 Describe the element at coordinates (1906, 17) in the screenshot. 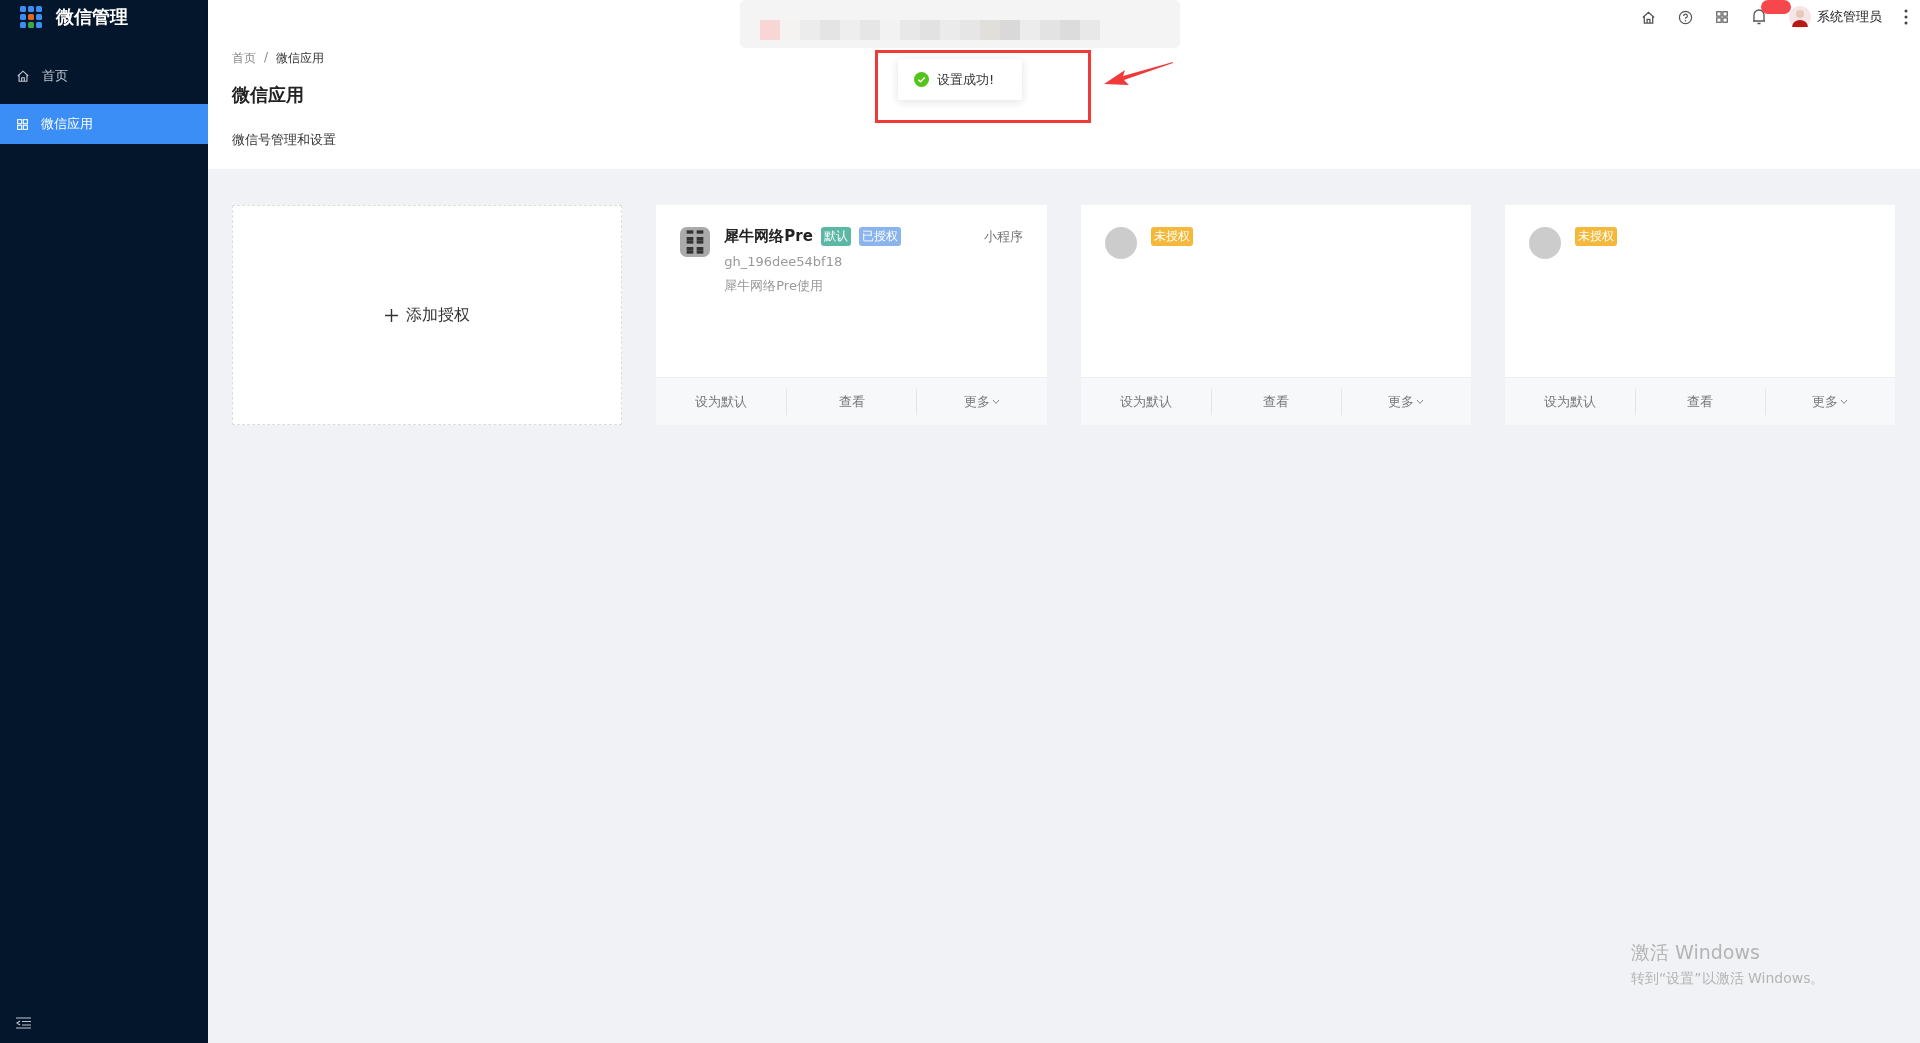

I see `more-vertical-icon` at that location.